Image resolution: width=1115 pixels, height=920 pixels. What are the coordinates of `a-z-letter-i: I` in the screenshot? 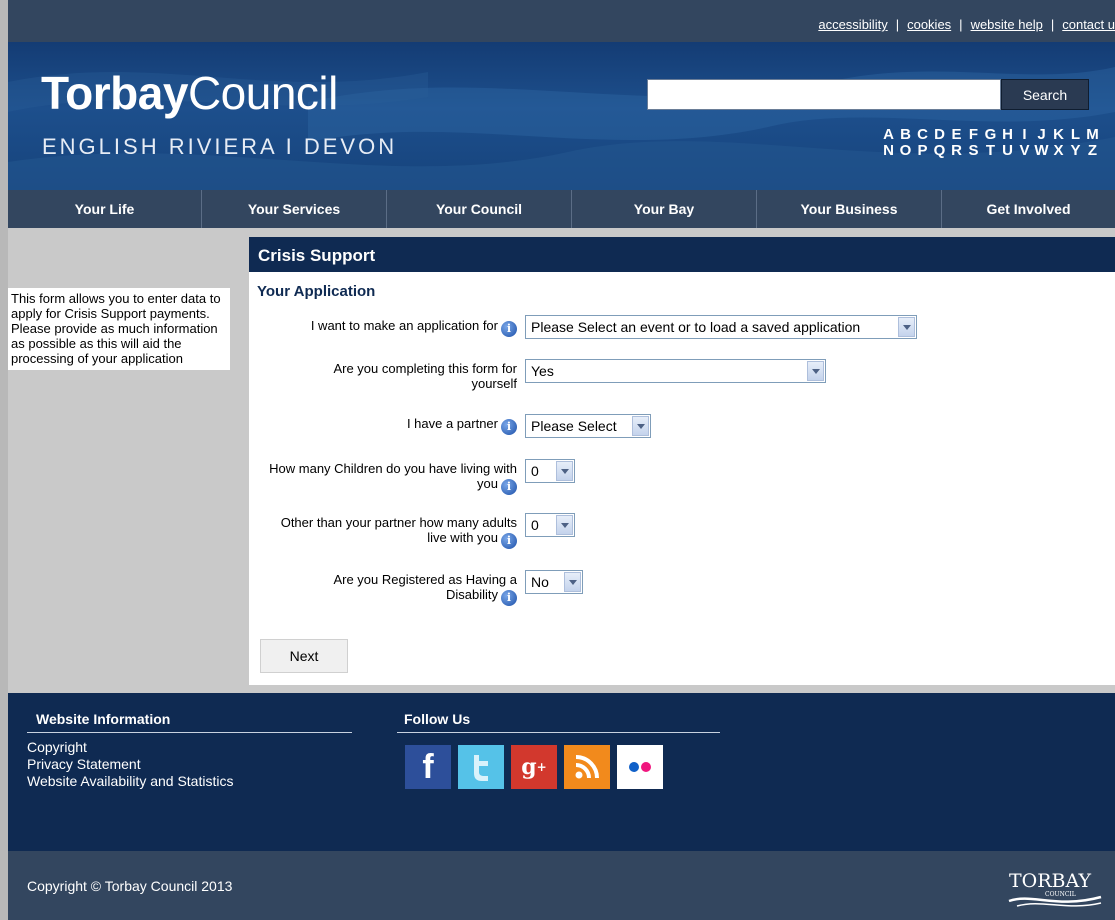 It's located at (1024, 135).